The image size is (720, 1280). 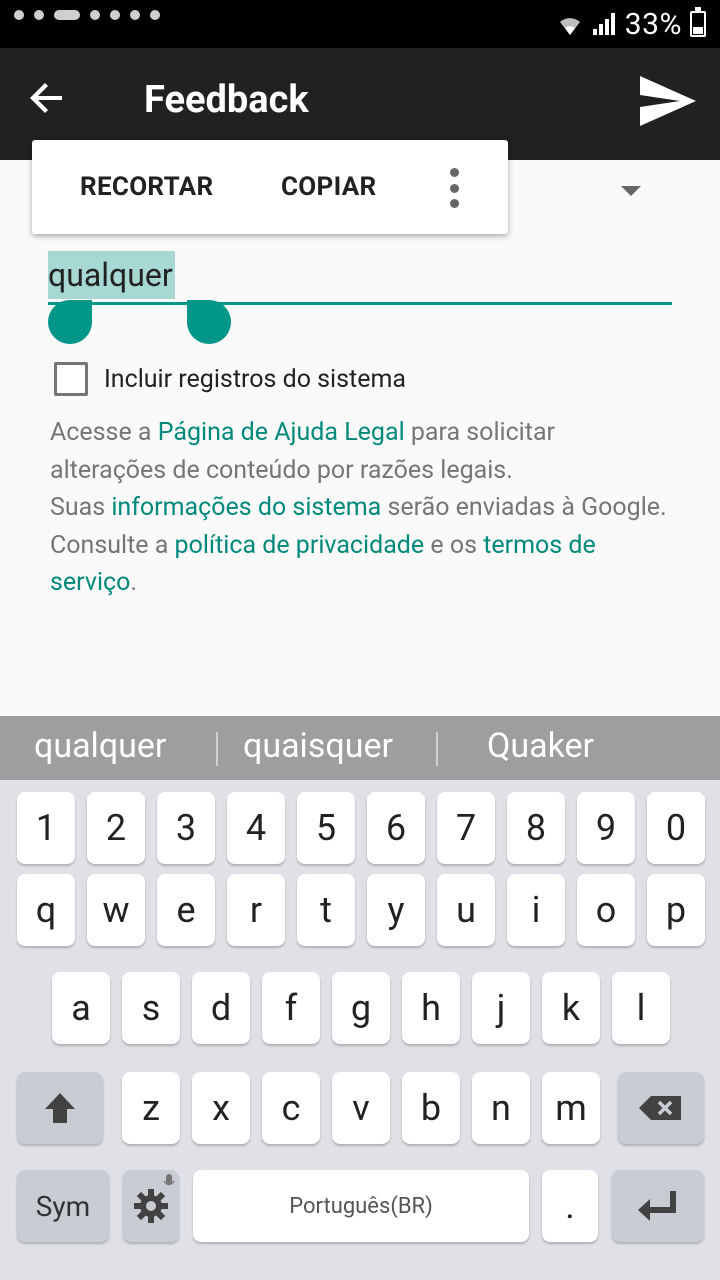 I want to click on key-t: t, so click(x=326, y=910).